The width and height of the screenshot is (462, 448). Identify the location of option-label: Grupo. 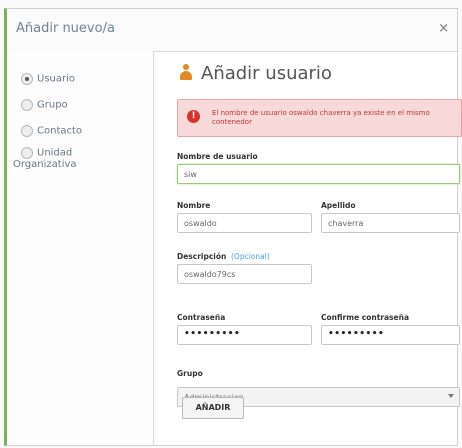
(52, 105).